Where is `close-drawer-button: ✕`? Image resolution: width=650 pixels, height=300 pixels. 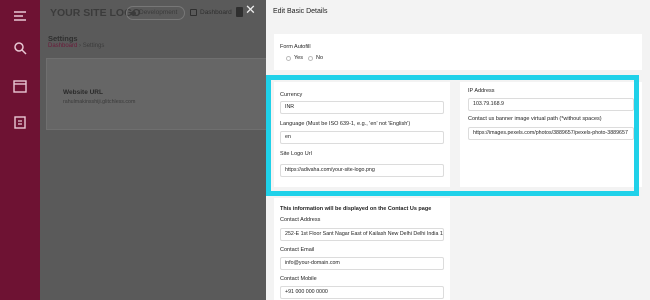 close-drawer-button: ✕ is located at coordinates (250, 10).